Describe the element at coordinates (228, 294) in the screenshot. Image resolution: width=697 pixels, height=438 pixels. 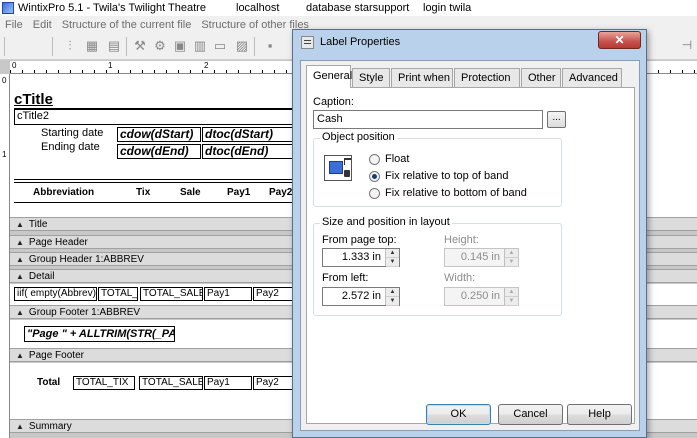
I see `detail-pay1-field: Pay1` at that location.